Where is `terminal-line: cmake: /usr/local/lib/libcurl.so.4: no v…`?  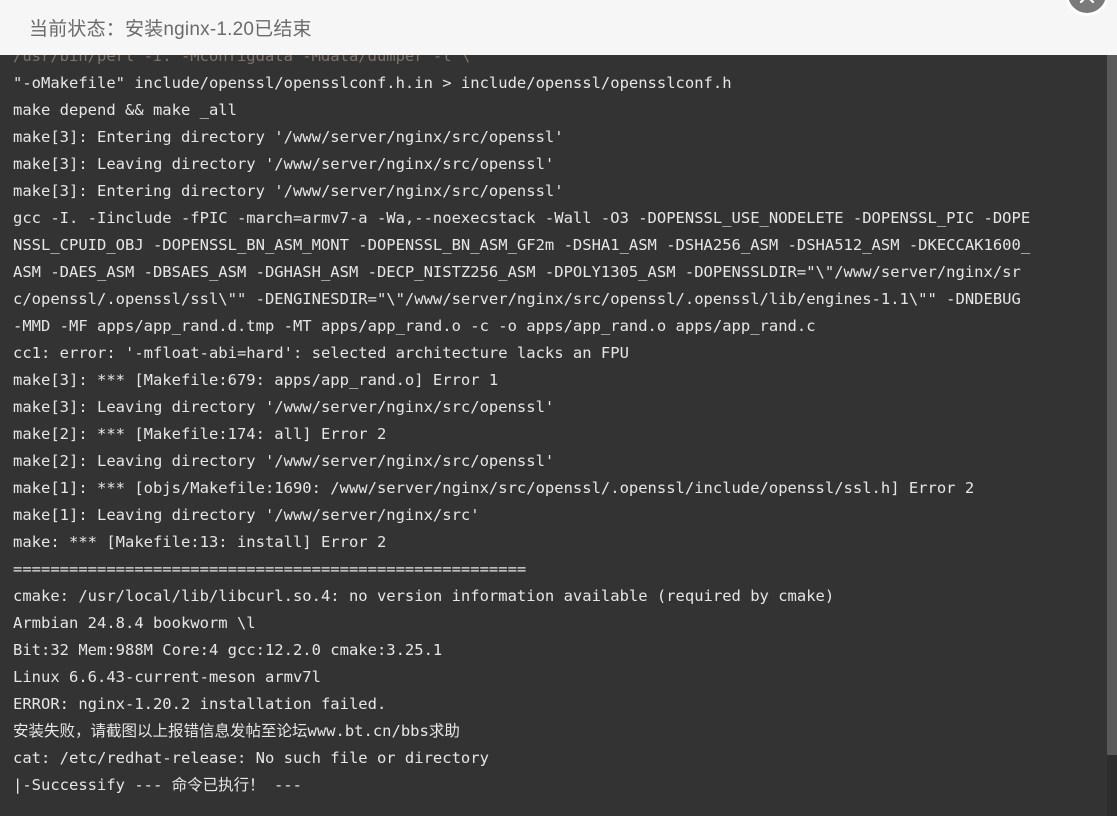
terminal-line: cmake: /usr/local/lib/libcurl.so.4: no v… is located at coordinates (424, 596).